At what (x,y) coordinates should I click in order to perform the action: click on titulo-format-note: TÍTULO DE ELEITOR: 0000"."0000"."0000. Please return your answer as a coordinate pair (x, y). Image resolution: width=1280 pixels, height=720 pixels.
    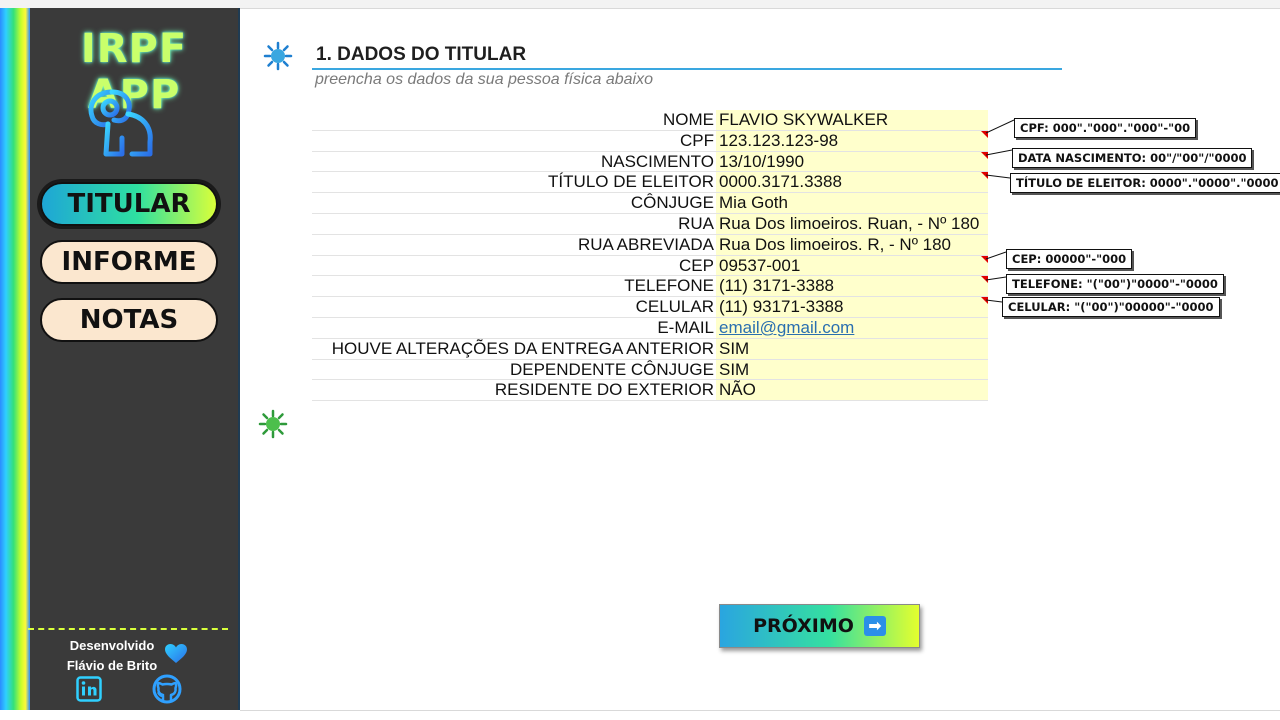
    Looking at the image, I should click on (1145, 183).